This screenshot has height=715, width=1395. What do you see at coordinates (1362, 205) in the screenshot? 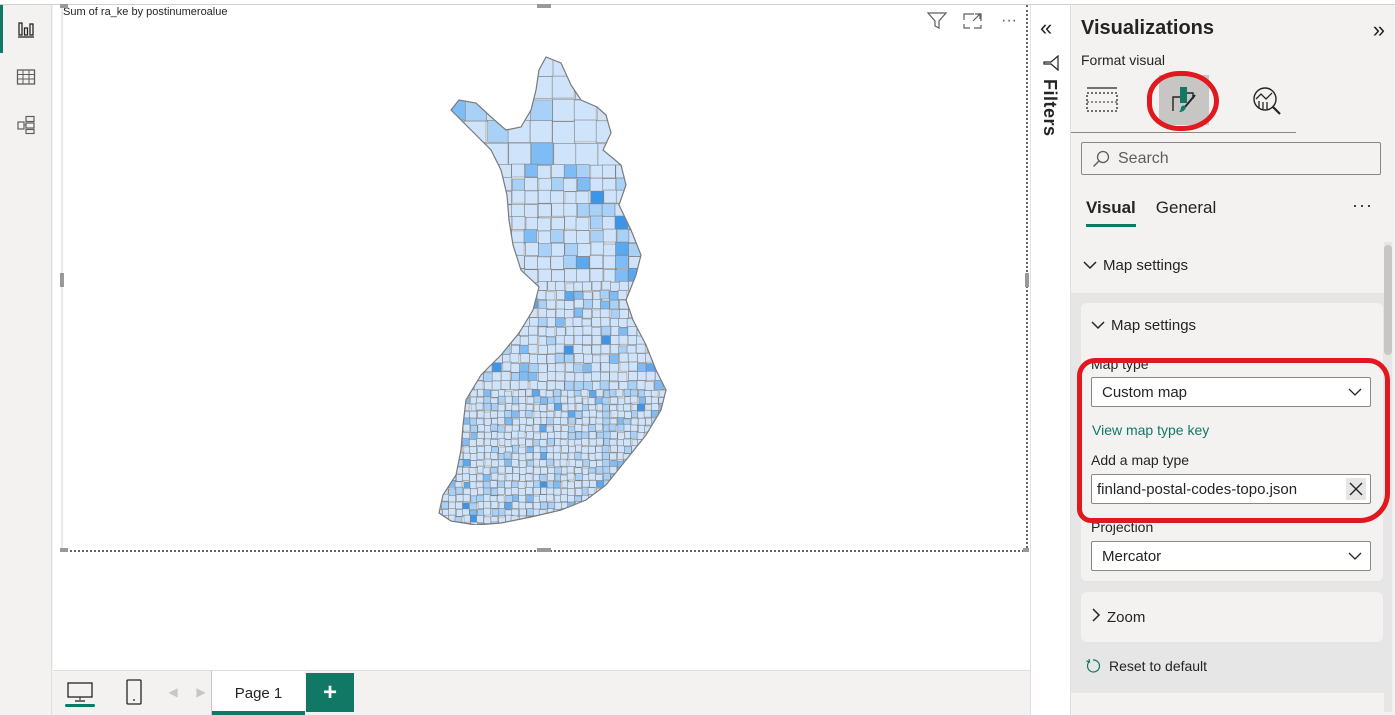
I see `more-options-button: ···` at bounding box center [1362, 205].